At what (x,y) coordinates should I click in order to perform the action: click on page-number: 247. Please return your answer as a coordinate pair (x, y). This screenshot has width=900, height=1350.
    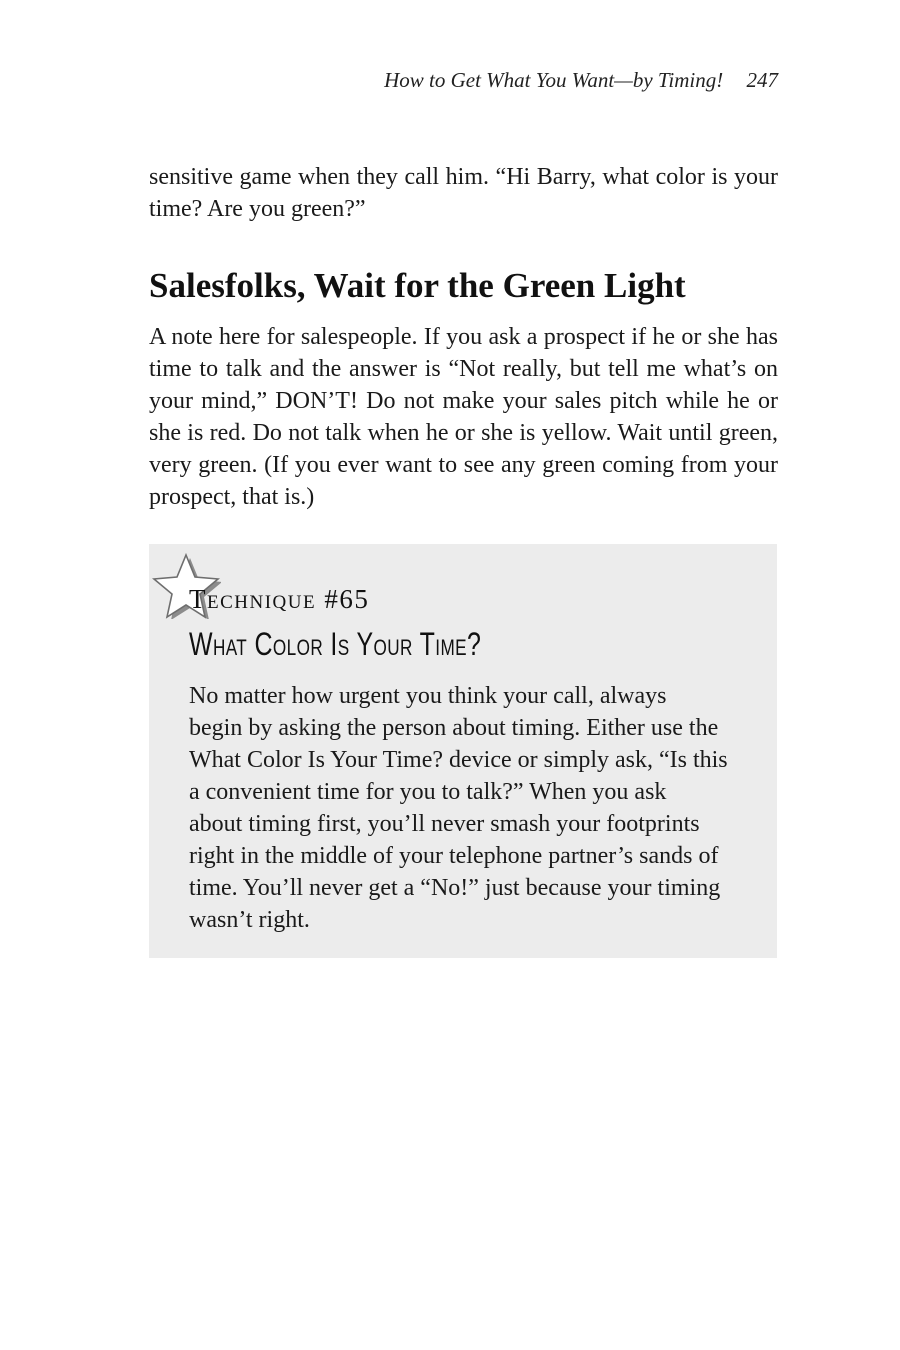
    Looking at the image, I should click on (762, 80).